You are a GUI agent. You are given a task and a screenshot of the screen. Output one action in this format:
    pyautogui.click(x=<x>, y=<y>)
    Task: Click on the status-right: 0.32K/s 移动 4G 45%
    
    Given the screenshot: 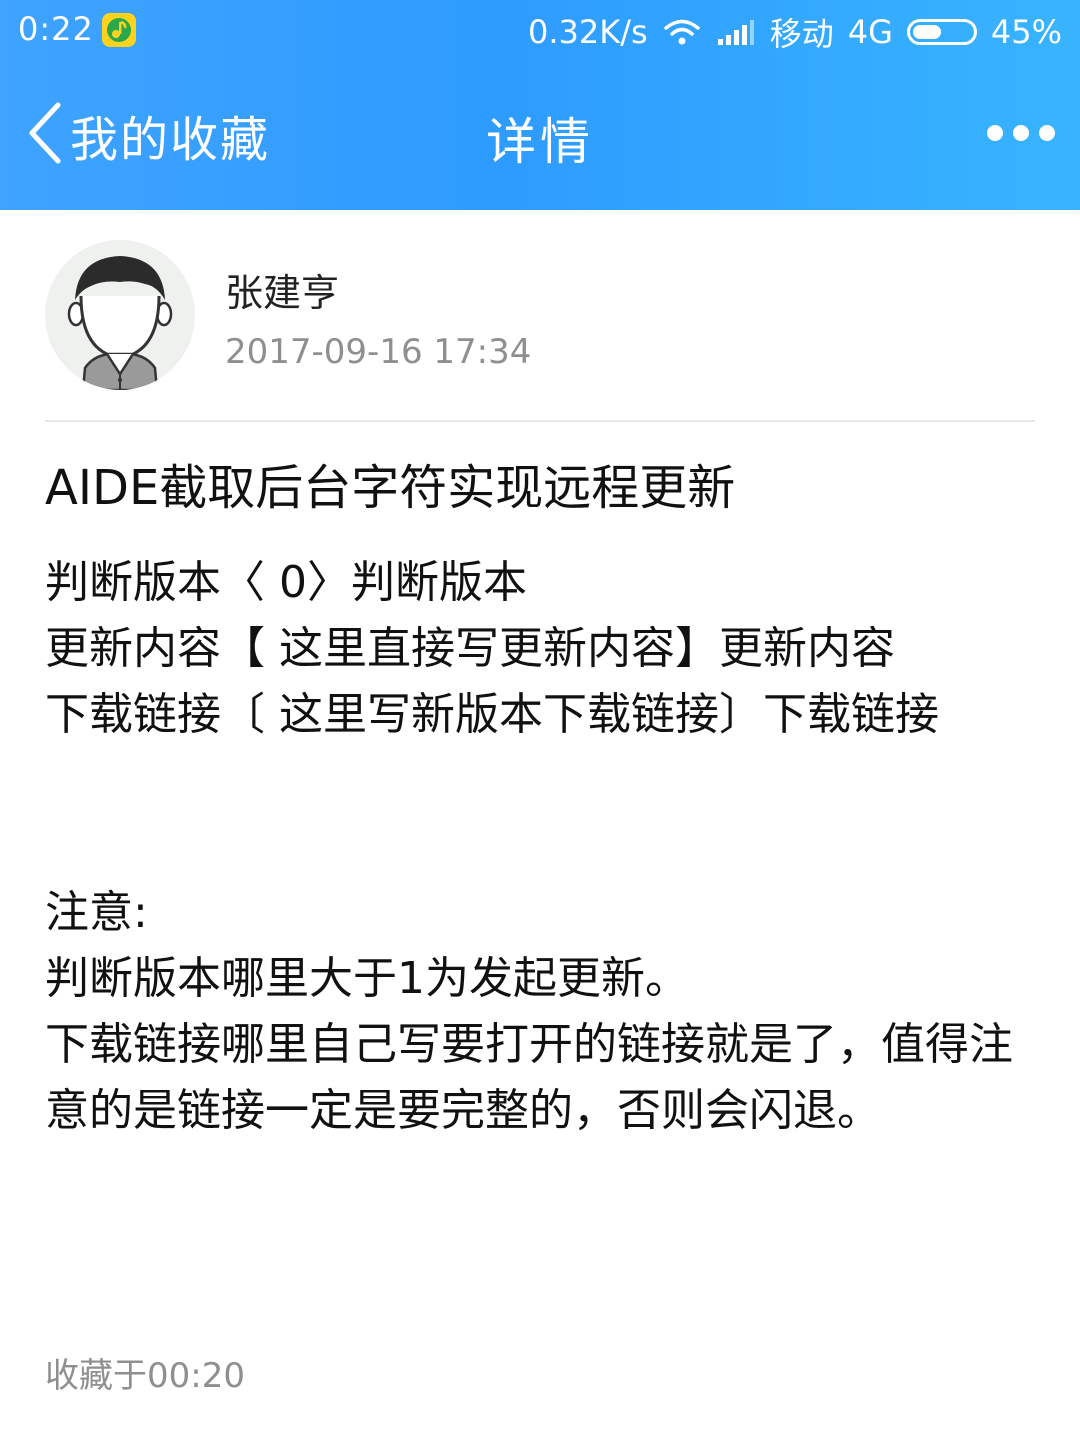 What is the action you would take?
    pyautogui.click(x=788, y=32)
    